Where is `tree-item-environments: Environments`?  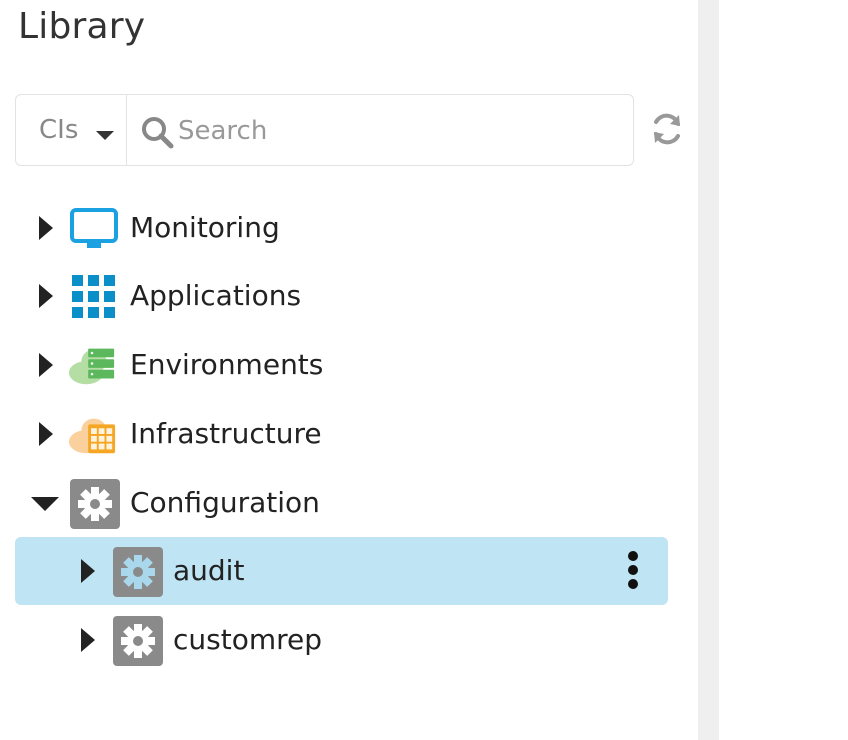
tree-item-environments: Environments is located at coordinates (341, 365).